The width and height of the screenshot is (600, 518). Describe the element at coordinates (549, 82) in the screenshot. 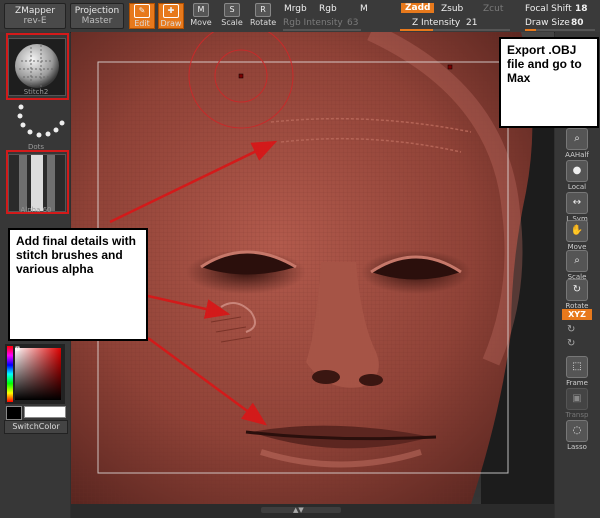

I see `export-callout: Export .OBJ file and go to Max` at that location.